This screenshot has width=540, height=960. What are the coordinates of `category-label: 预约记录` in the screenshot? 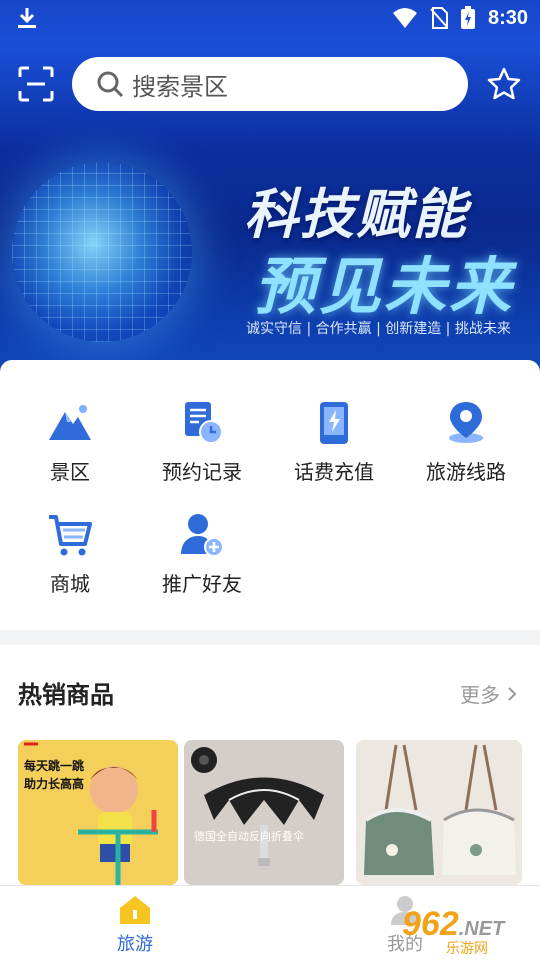 It's located at (202, 472).